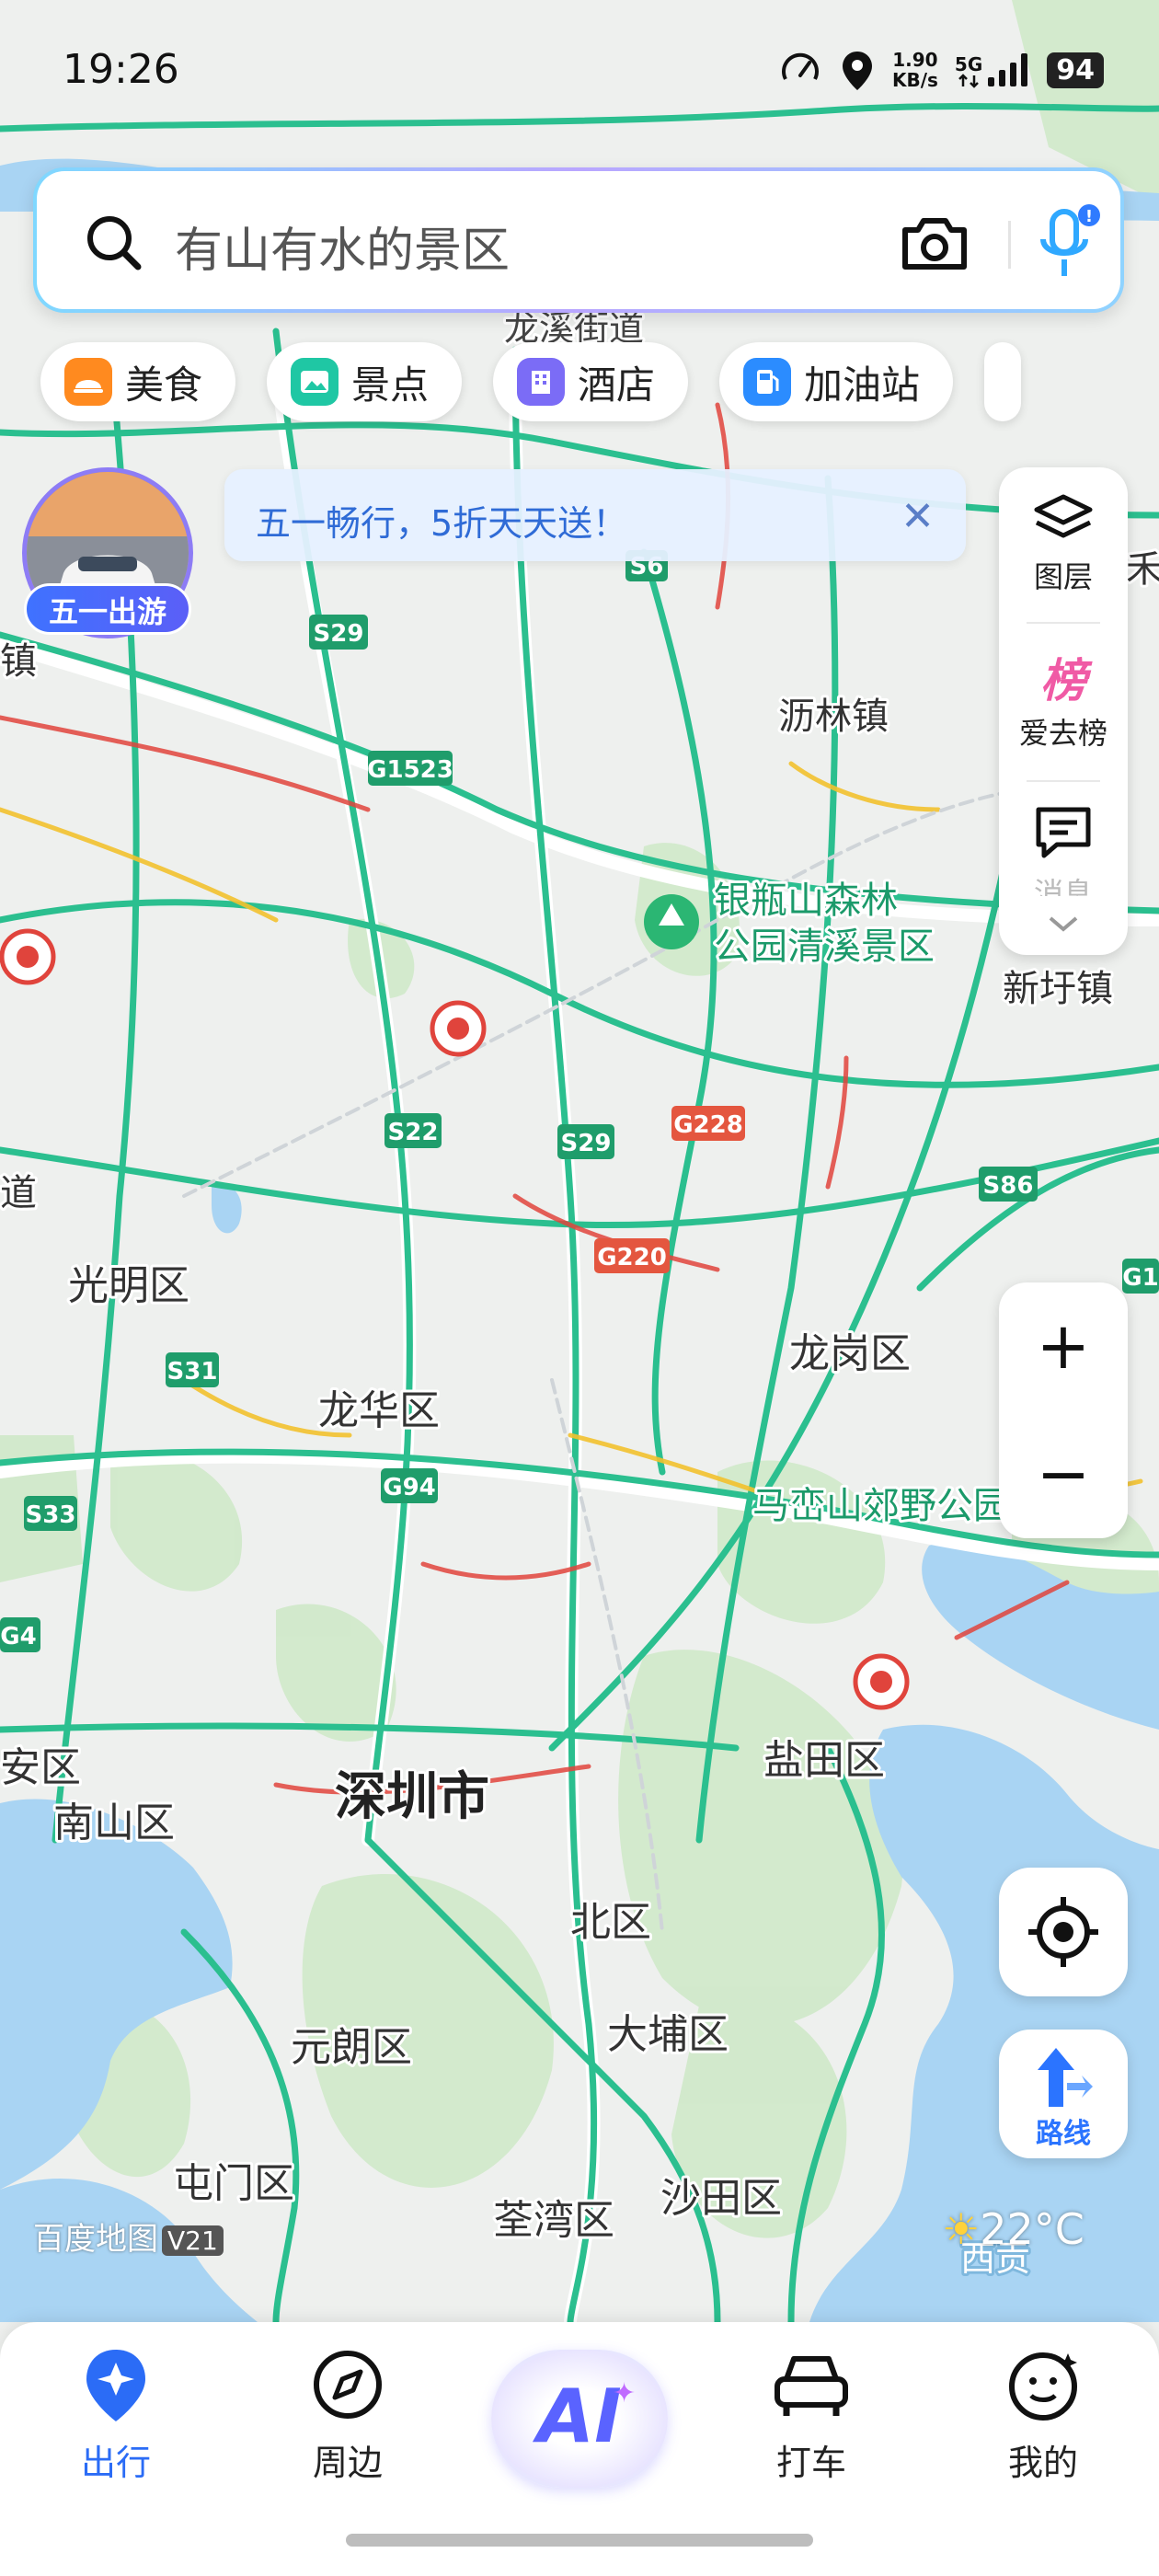 Image resolution: width=1159 pixels, height=2576 pixels. I want to click on locate-button, so click(1063, 1932).